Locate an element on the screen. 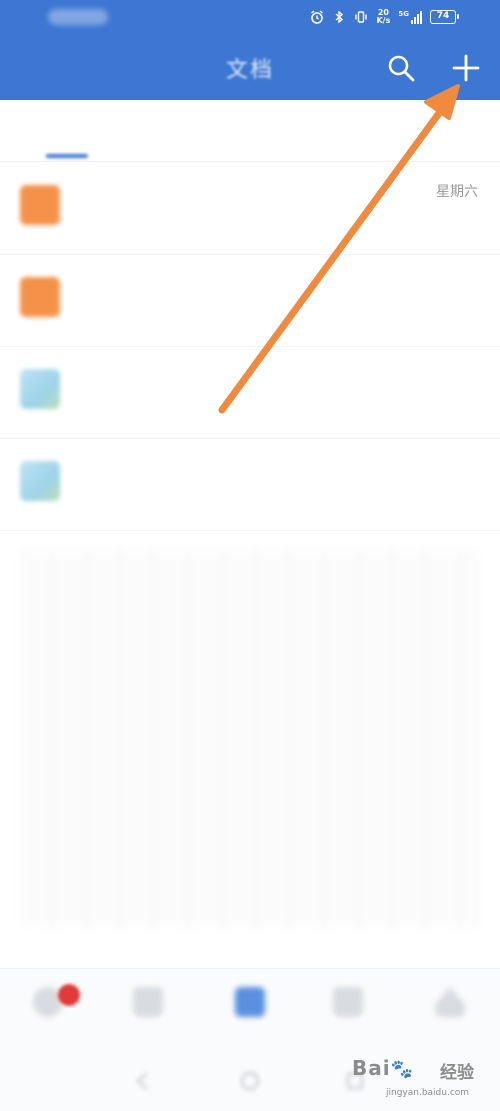 The image size is (500, 1111). contacts-icon is located at coordinates (148, 1002).